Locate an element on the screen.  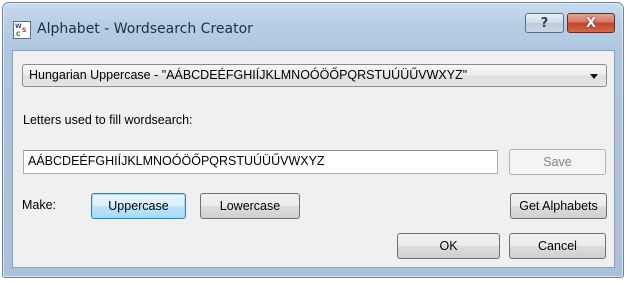
help-icon: ? is located at coordinates (544, 23).